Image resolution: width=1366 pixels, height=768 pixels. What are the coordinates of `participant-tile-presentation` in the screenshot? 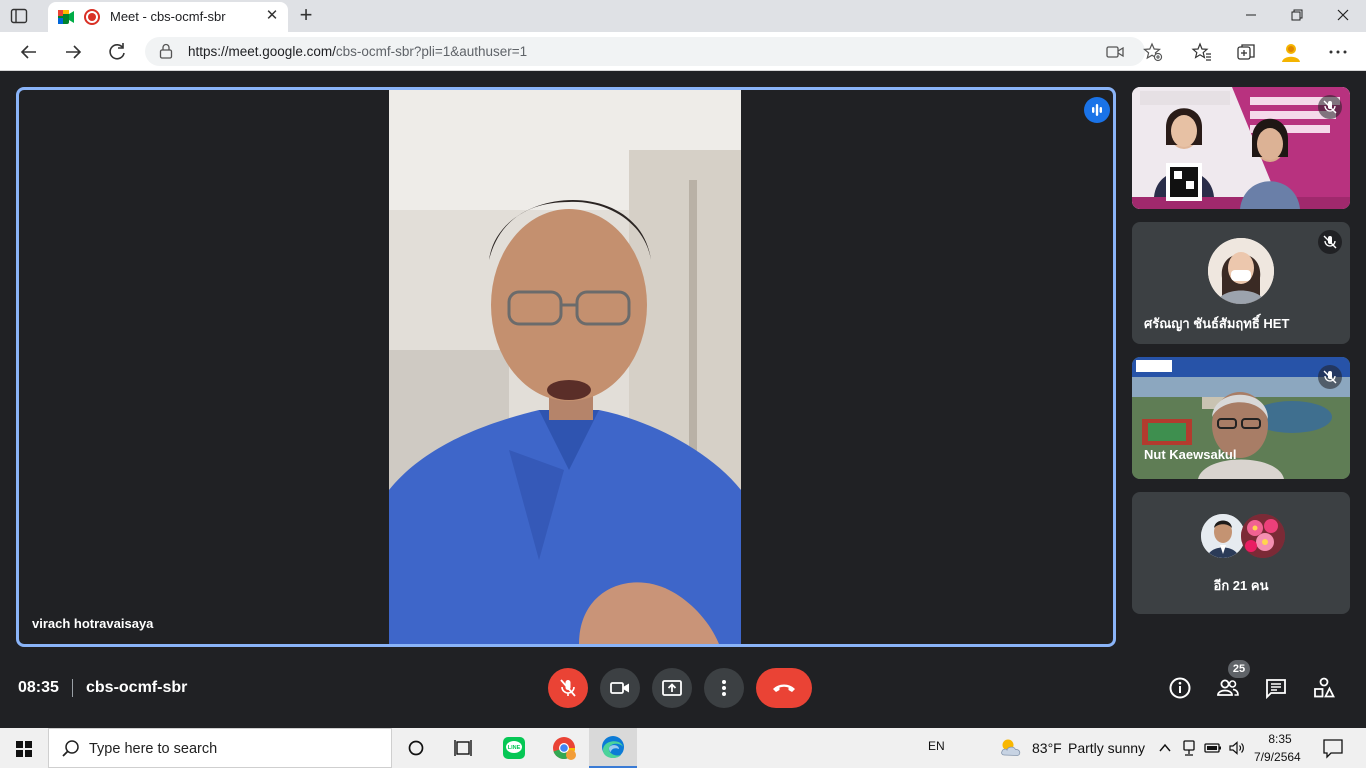 It's located at (1241, 148).